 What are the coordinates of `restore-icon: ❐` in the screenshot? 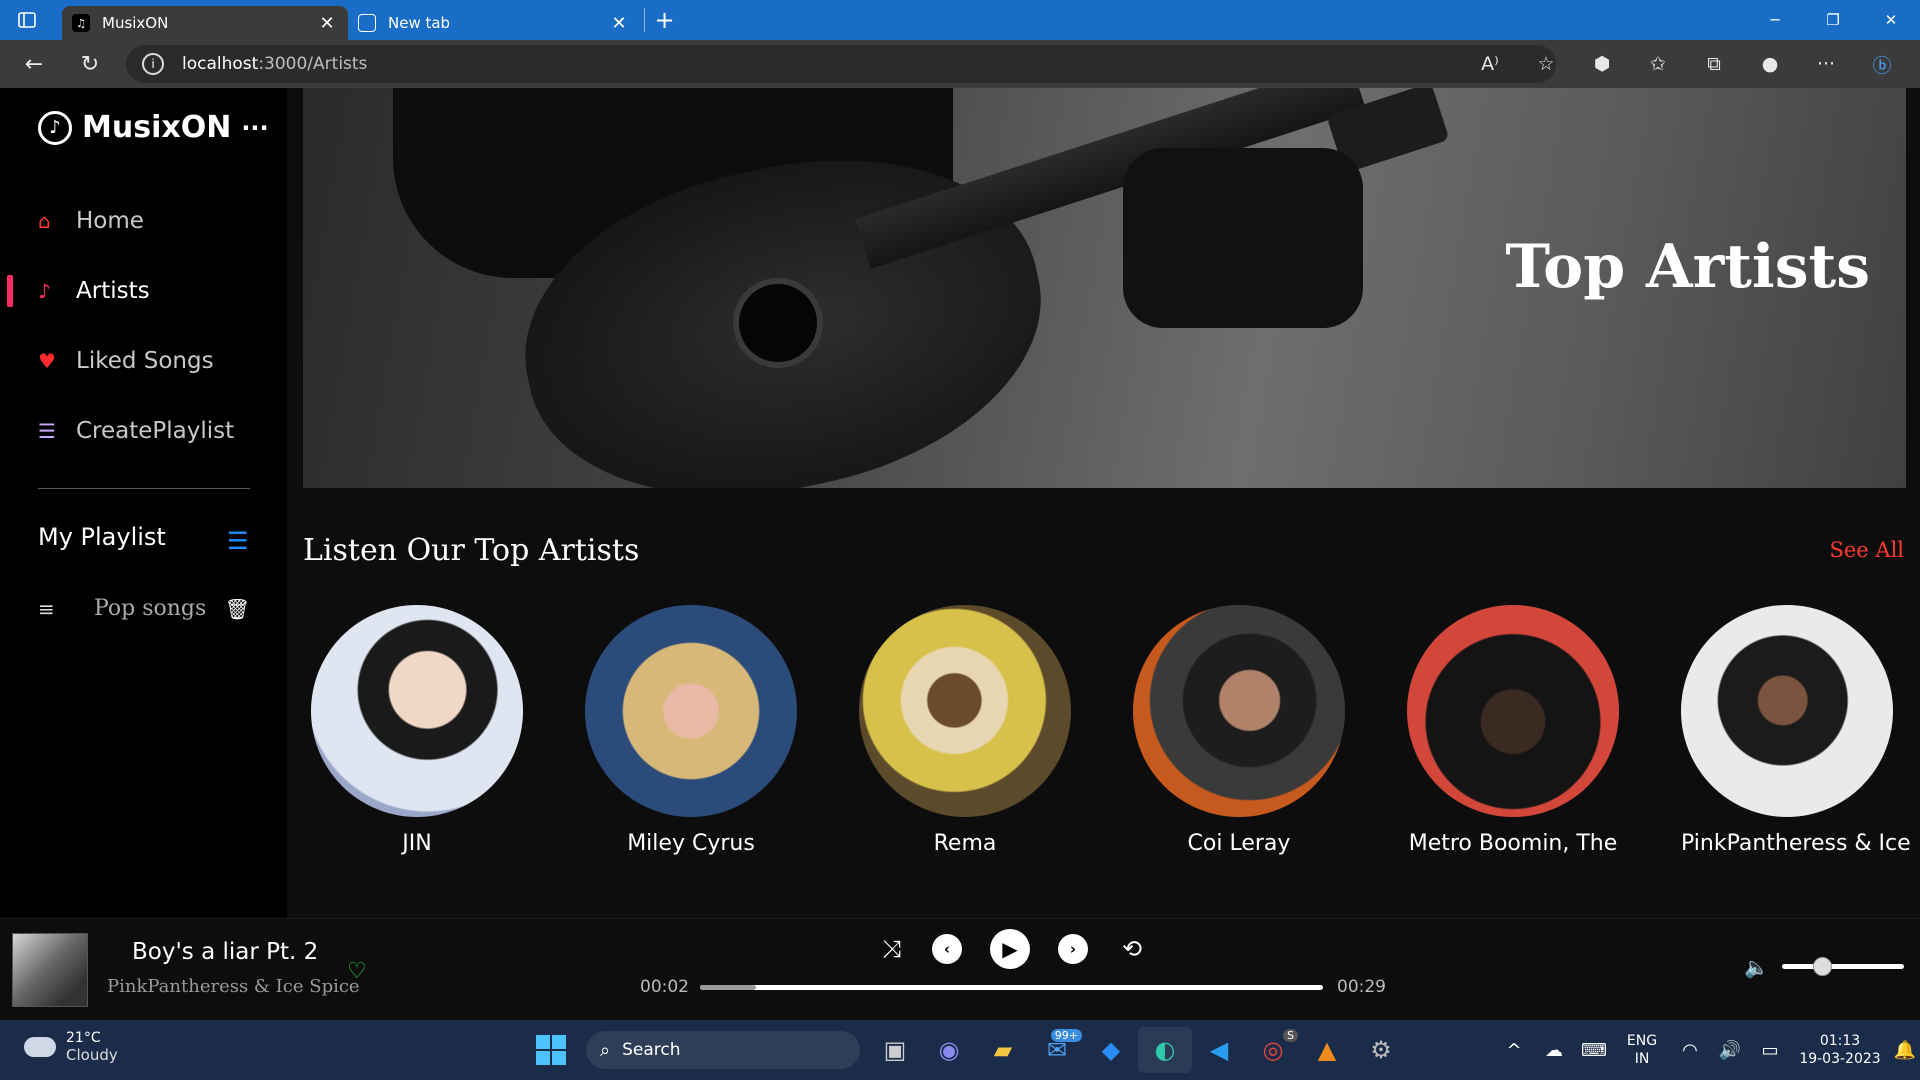 It's located at (1833, 20).